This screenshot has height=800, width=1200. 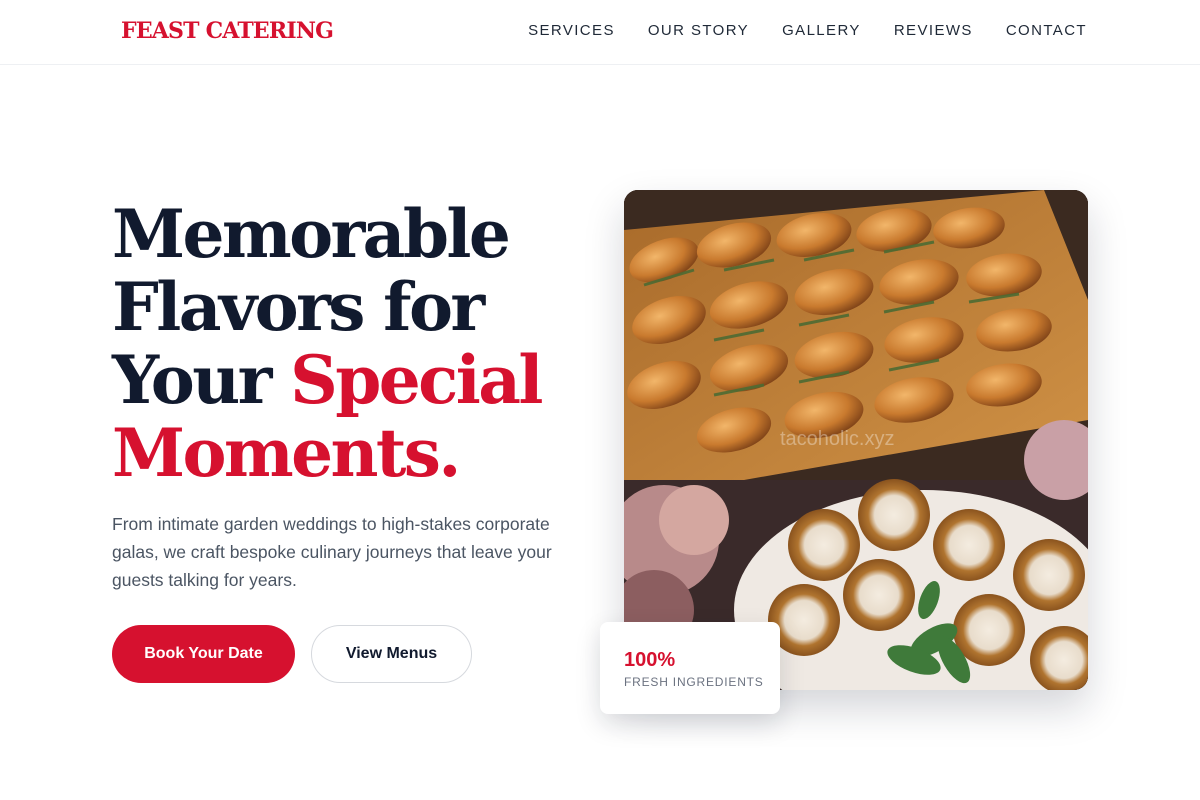 I want to click on headline-line-1: Memorable, so click(x=311, y=234).